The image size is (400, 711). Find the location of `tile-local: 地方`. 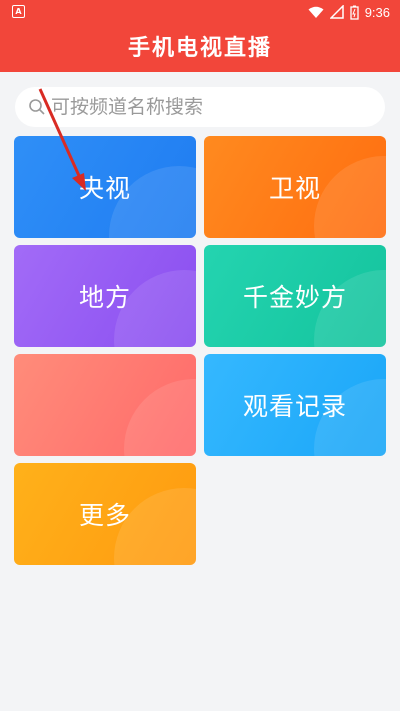

tile-local: 地方 is located at coordinates (105, 296).